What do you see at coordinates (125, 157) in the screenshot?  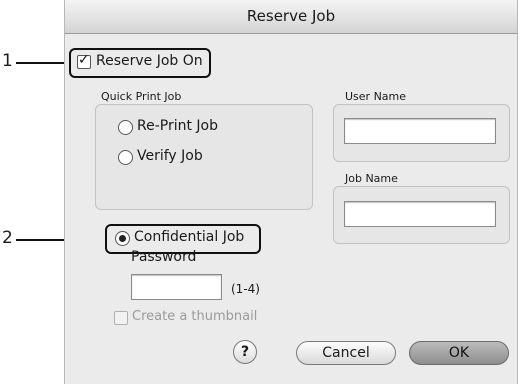 I see `verify-job-radio` at bounding box center [125, 157].